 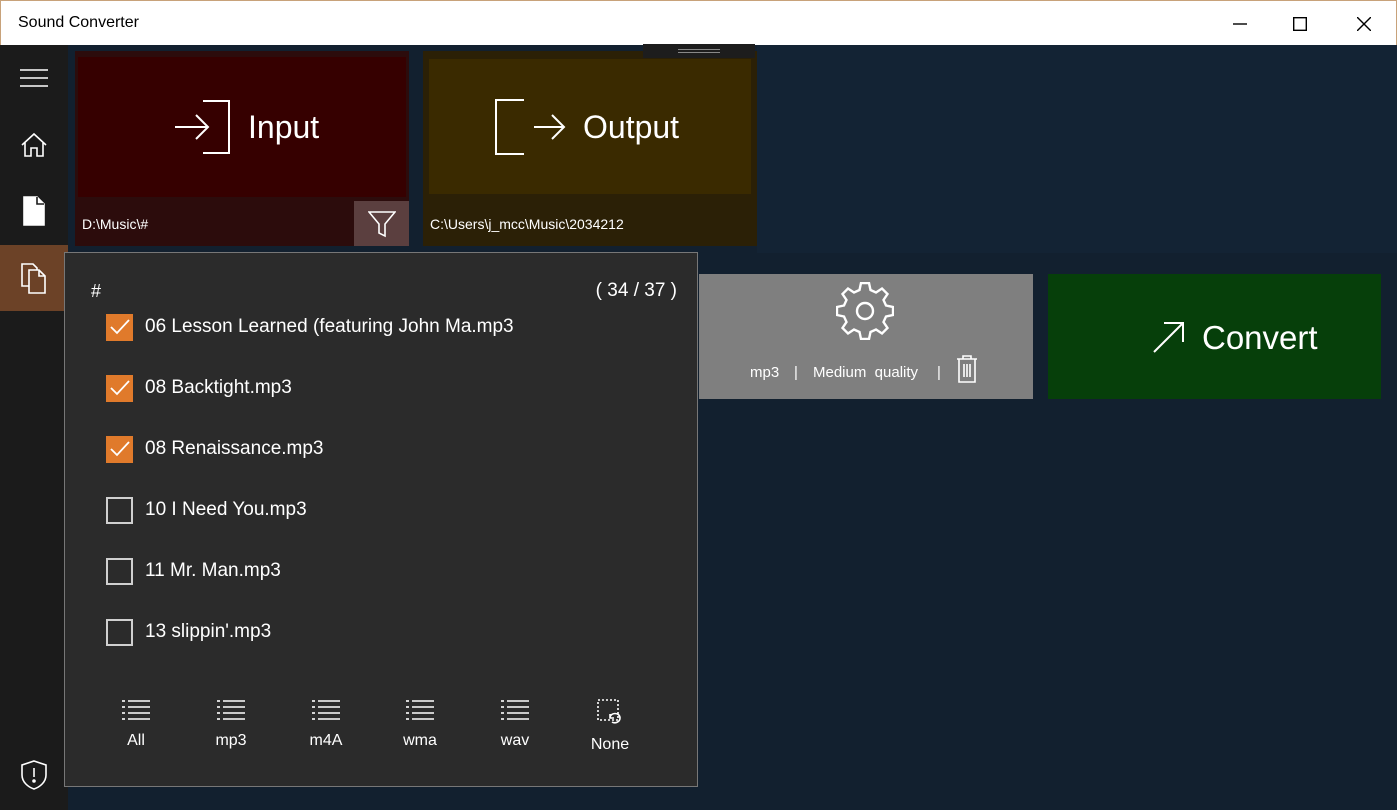 I want to click on file-name: 08 Backtight.mp3, so click(x=218, y=387).